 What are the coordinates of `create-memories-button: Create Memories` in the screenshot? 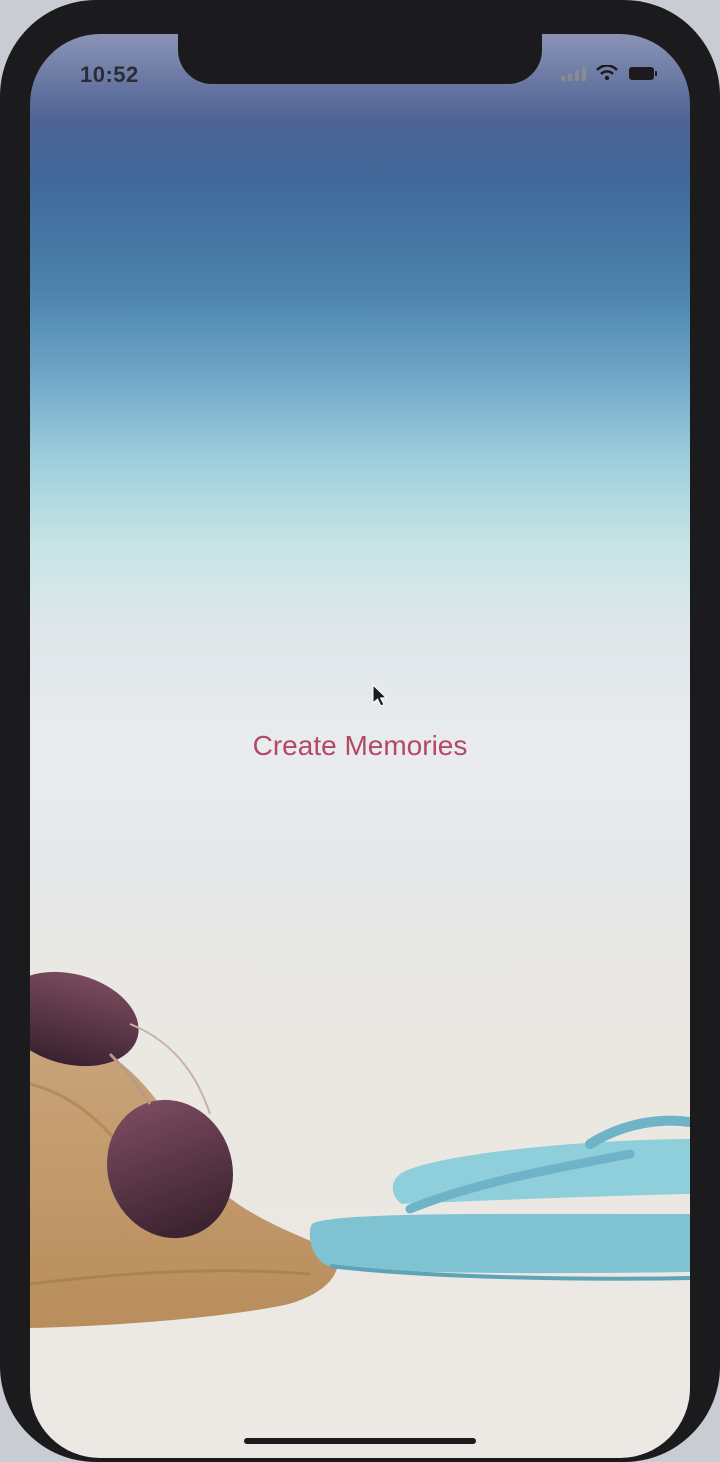 It's located at (360, 746).